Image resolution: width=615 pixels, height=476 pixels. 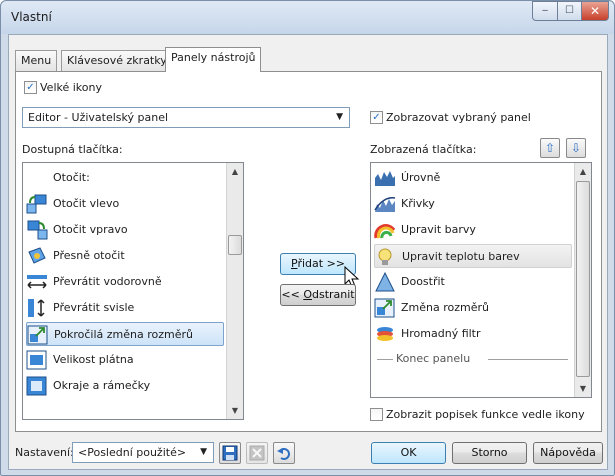 I want to click on show-selected-panel-checkbox: ✓, so click(x=376, y=117).